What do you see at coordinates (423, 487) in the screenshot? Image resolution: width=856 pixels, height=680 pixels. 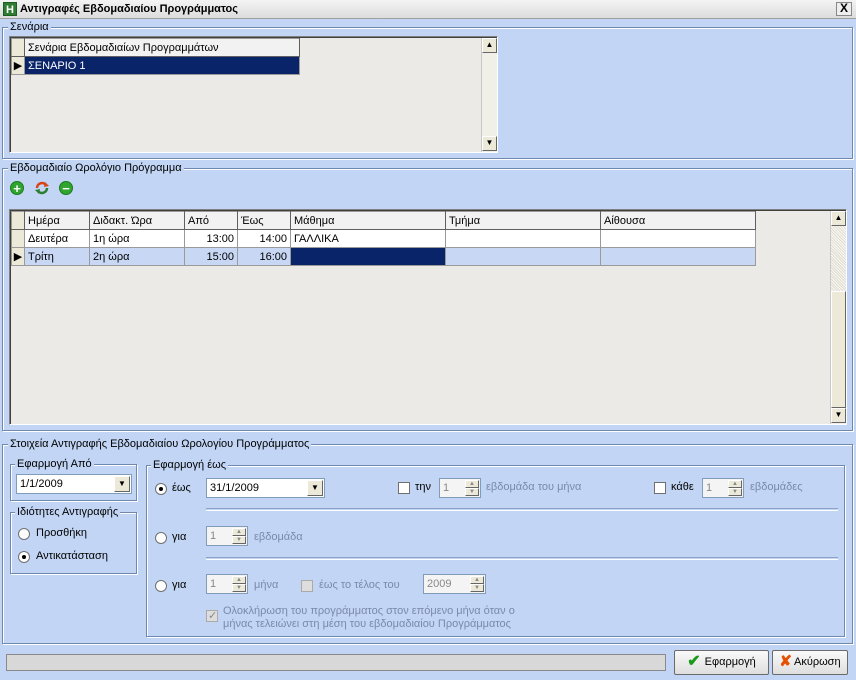 I see `week-of-month-label: την` at bounding box center [423, 487].